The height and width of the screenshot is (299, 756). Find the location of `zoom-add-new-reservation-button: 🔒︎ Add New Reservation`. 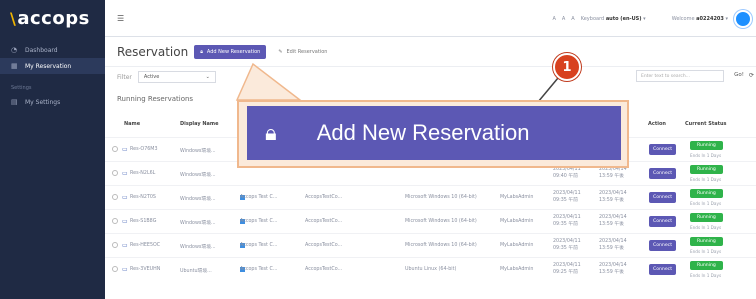

zoom-add-new-reservation-button: 🔒︎ Add New Reservation is located at coordinates (434, 133).